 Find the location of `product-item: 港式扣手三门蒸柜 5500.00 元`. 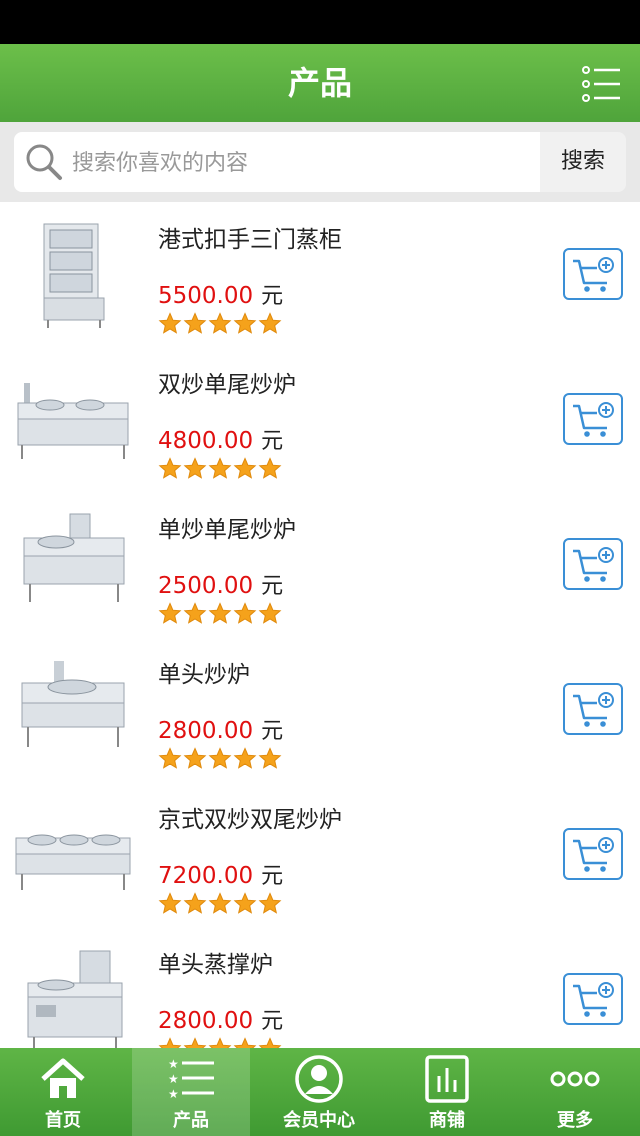

product-item: 港式扣手三门蒸柜 5500.00 元 is located at coordinates (320, 275).